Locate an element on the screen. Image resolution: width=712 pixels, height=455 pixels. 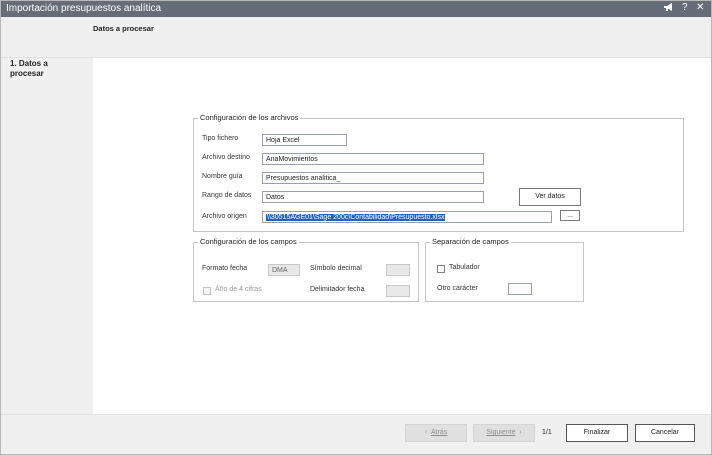
config-campos-legend: Configuración de los campos is located at coordinates (248, 241).